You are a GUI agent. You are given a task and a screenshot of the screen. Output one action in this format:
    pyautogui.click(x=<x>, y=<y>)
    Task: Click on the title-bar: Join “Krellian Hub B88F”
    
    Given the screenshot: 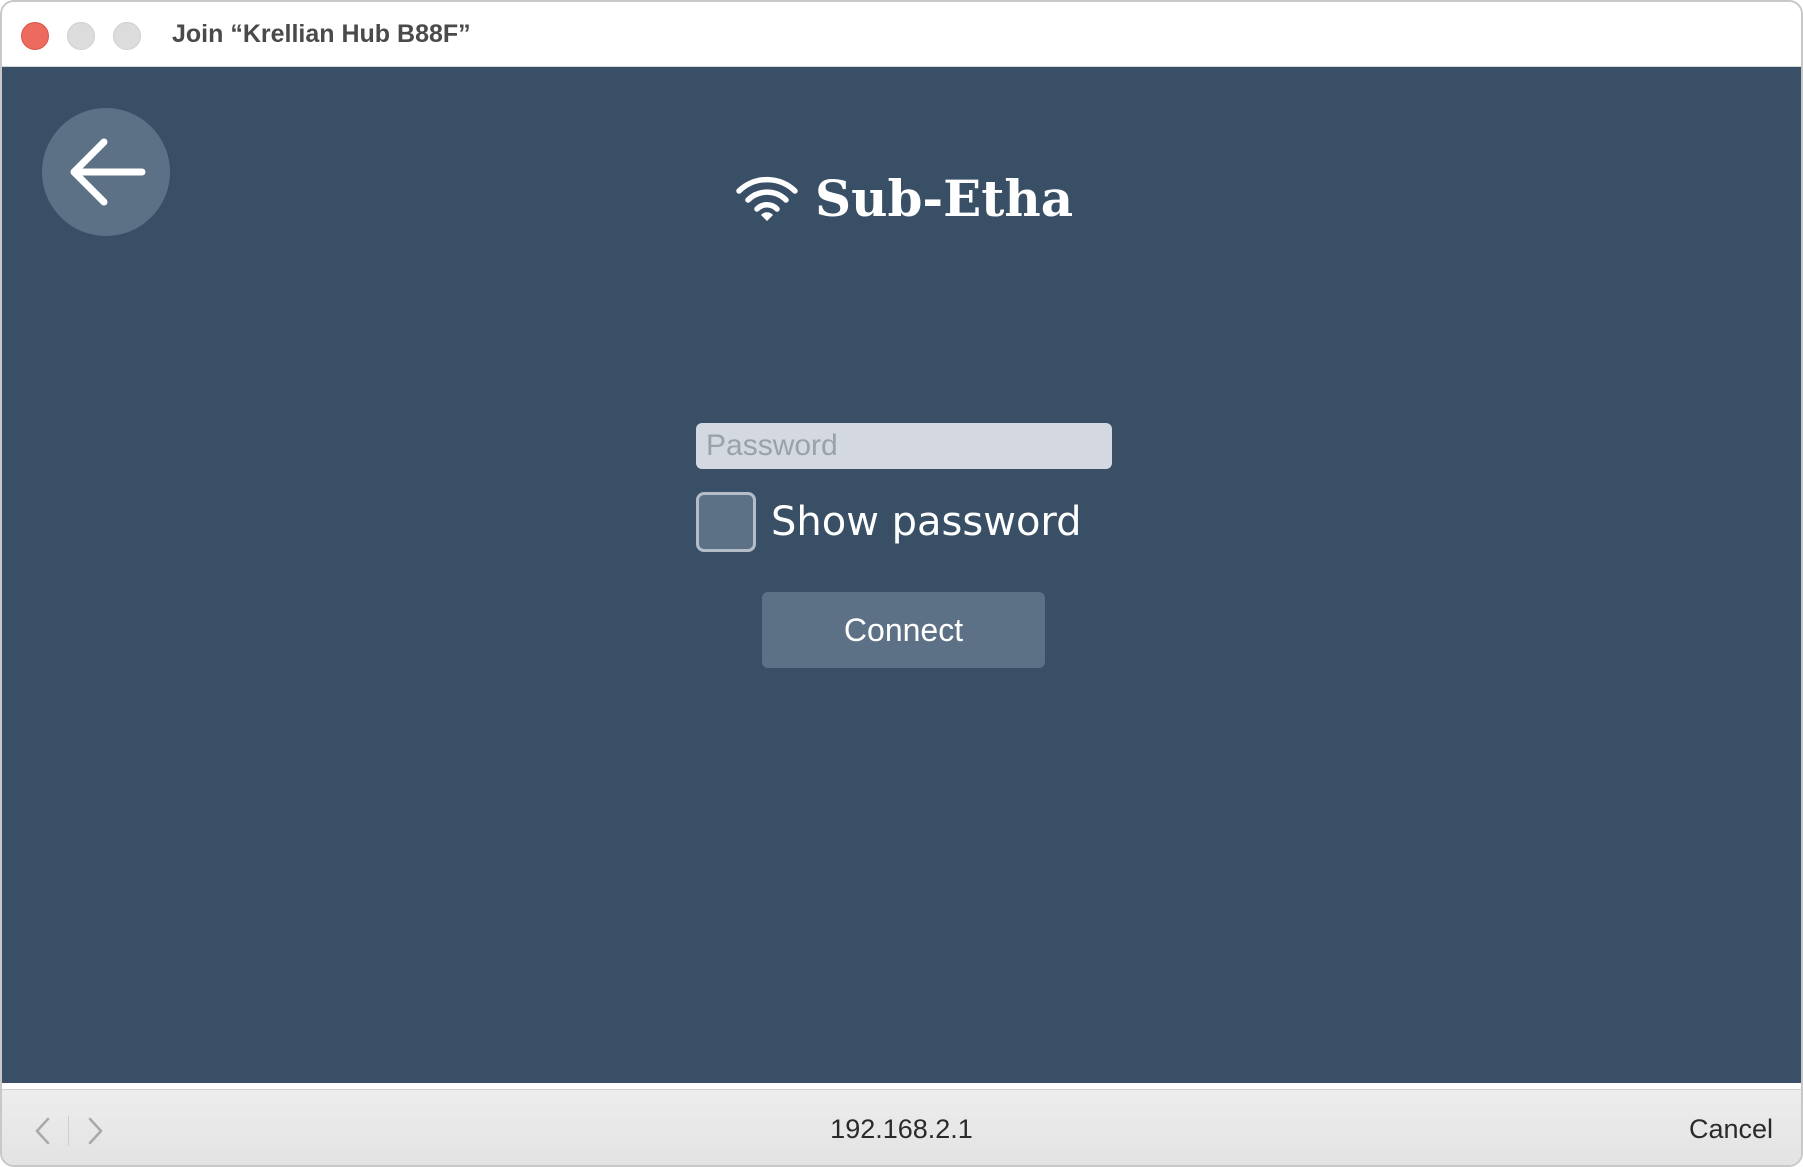 What is the action you would take?
    pyautogui.click(x=901, y=34)
    